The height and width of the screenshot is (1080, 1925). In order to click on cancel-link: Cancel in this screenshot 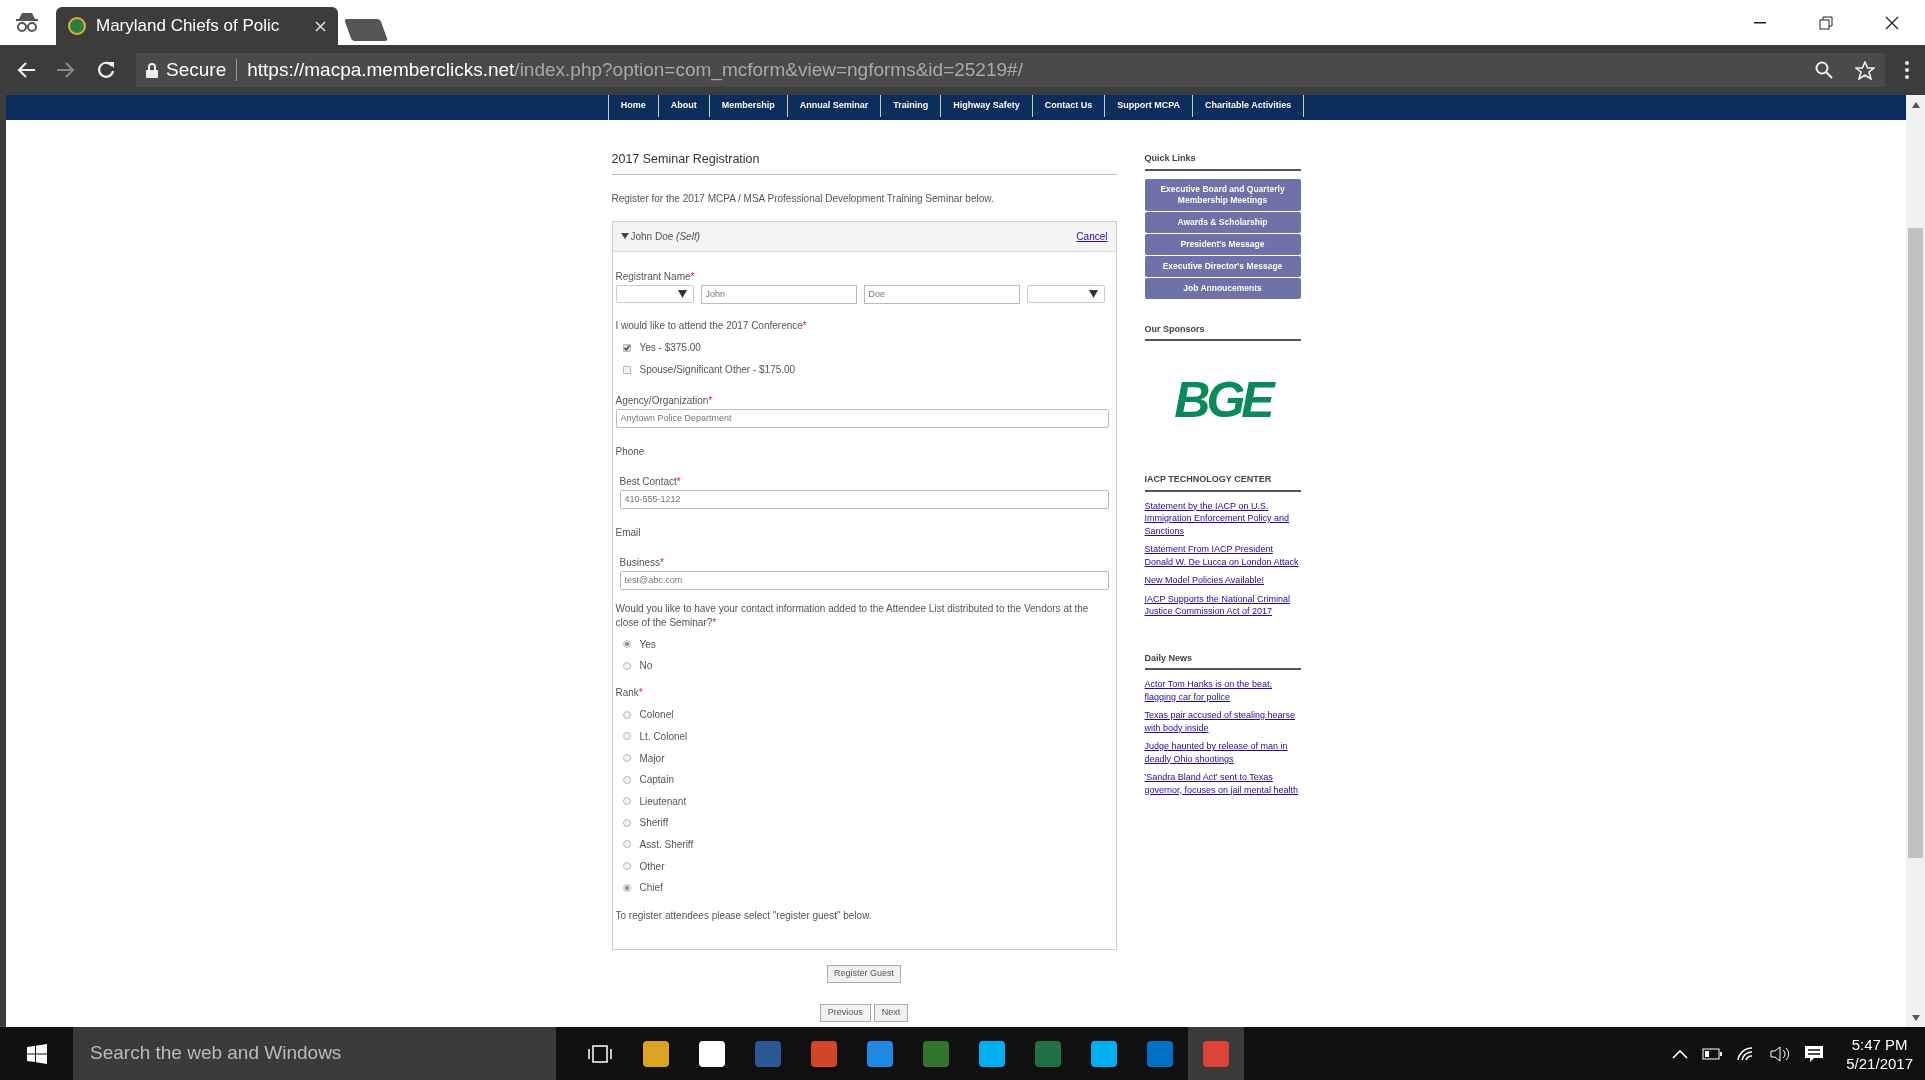, I will do `click(1092, 236)`.